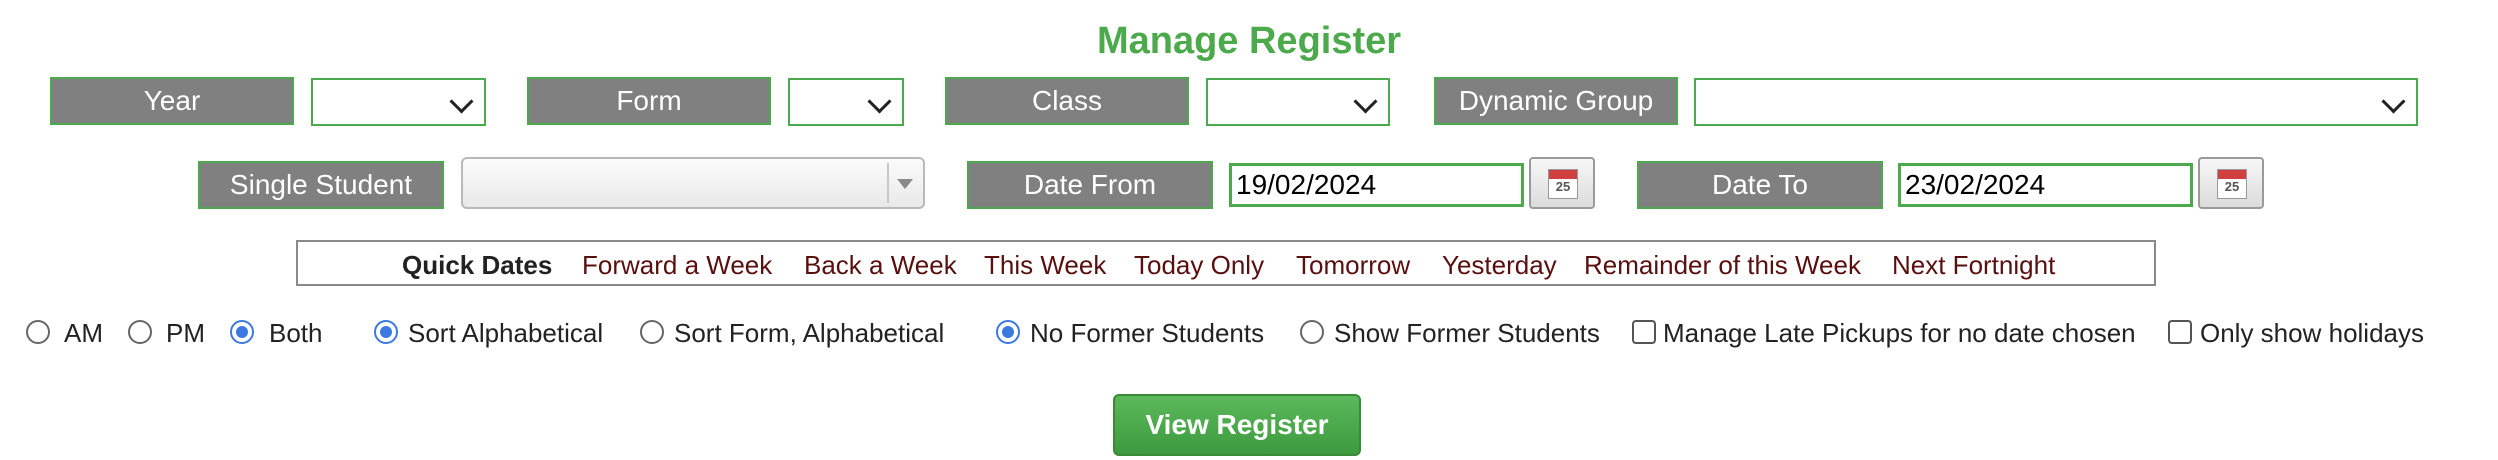  What do you see at coordinates (185, 333) in the screenshot?
I see `pm-label: PM` at bounding box center [185, 333].